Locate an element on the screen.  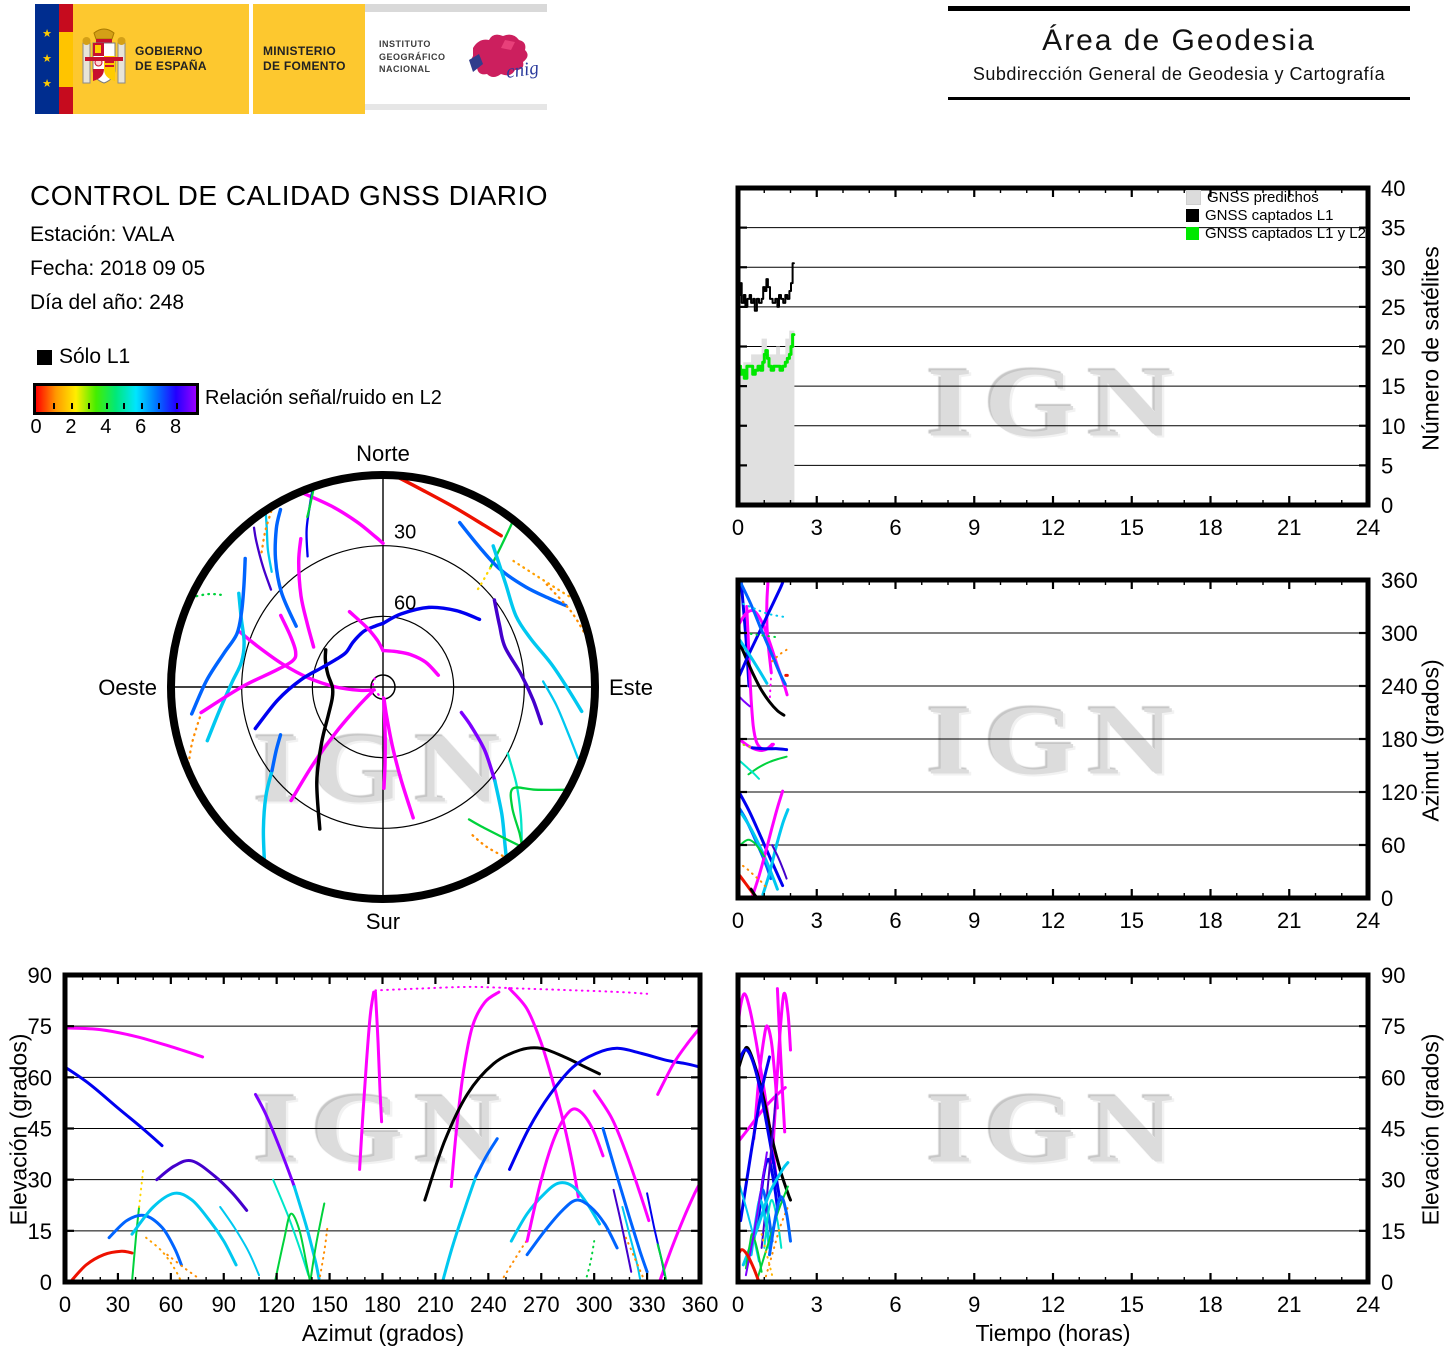
spain-coat-of-arms-icon is located at coordinates (104, 56).